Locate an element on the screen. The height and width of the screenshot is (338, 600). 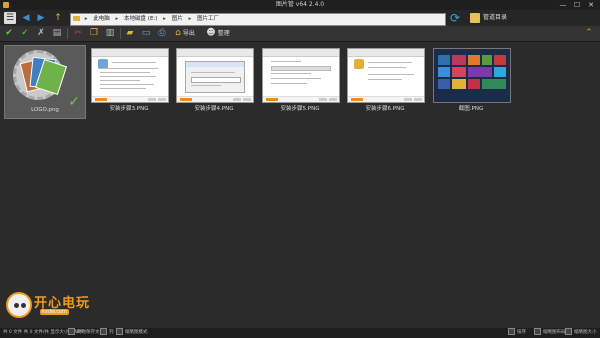
thumbnail-caption: 安装步骤3.PNG is located at coordinates (129, 109).